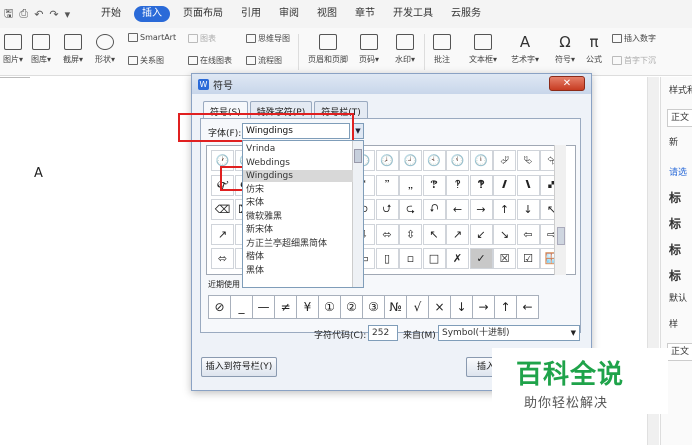  I want to click on symbol-cell: □, so click(434, 258).